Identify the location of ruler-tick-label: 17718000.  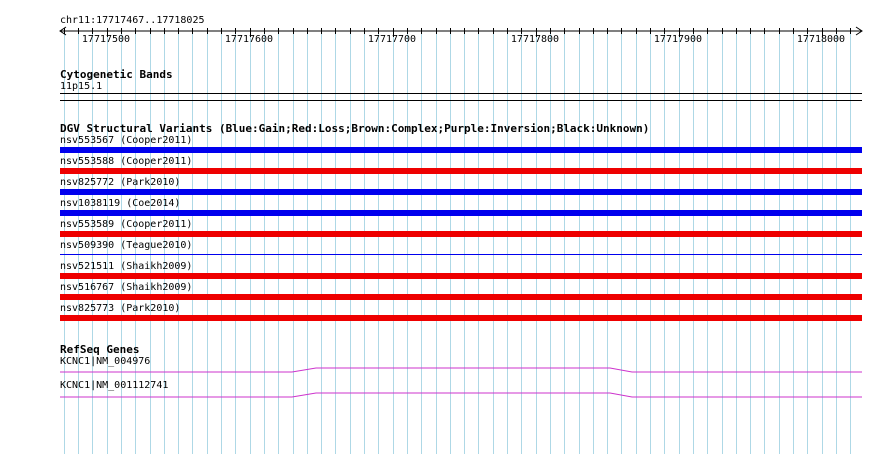
(821, 39).